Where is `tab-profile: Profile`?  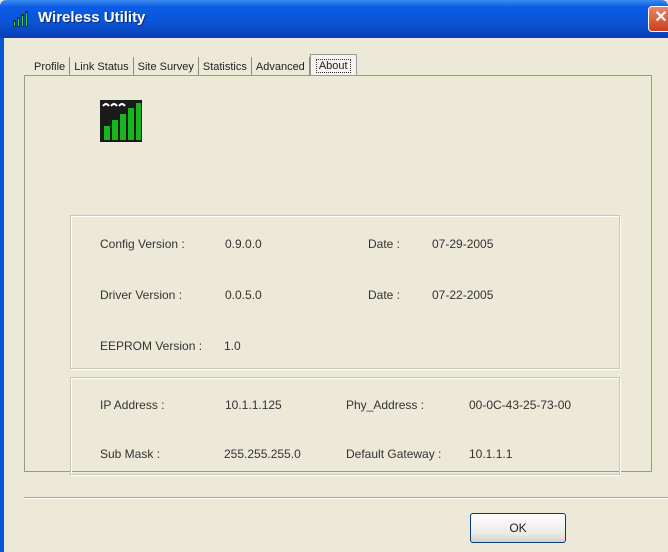 tab-profile: Profile is located at coordinates (50, 66).